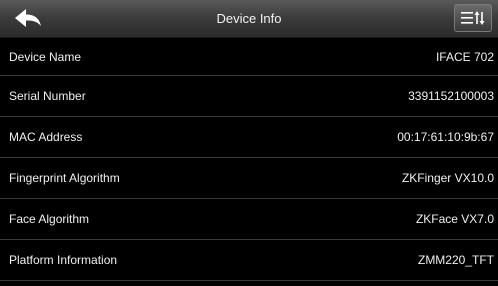  Describe the element at coordinates (45, 56) in the screenshot. I see `row-label: Device Name` at that location.